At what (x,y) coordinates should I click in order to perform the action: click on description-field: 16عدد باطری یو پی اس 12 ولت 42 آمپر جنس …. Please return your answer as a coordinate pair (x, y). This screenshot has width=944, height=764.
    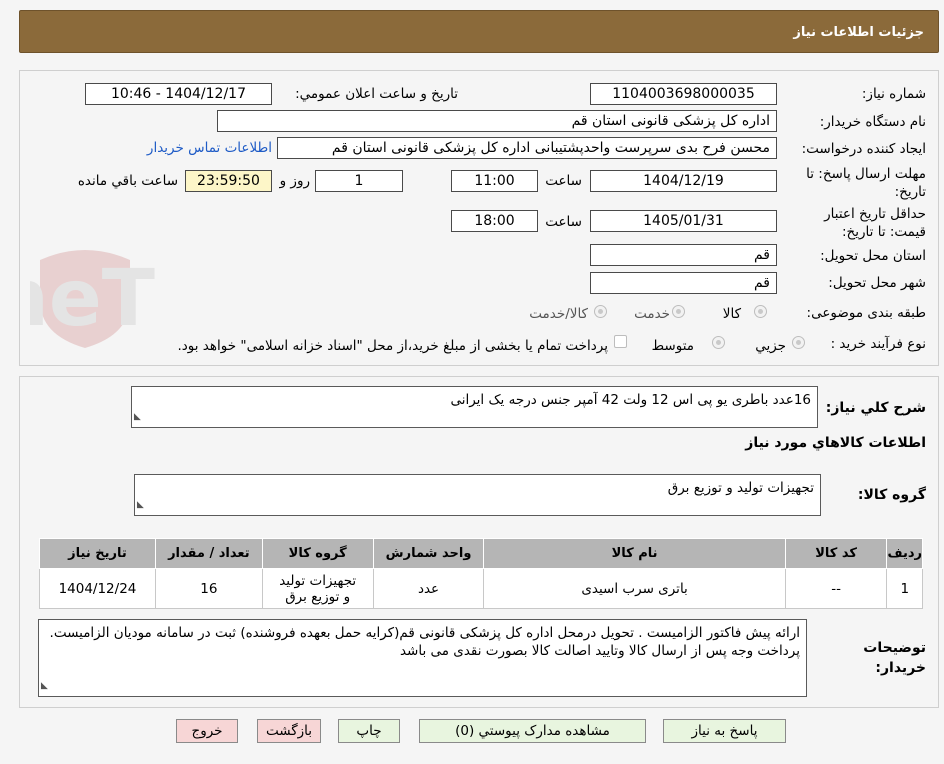
    Looking at the image, I should click on (474, 407).